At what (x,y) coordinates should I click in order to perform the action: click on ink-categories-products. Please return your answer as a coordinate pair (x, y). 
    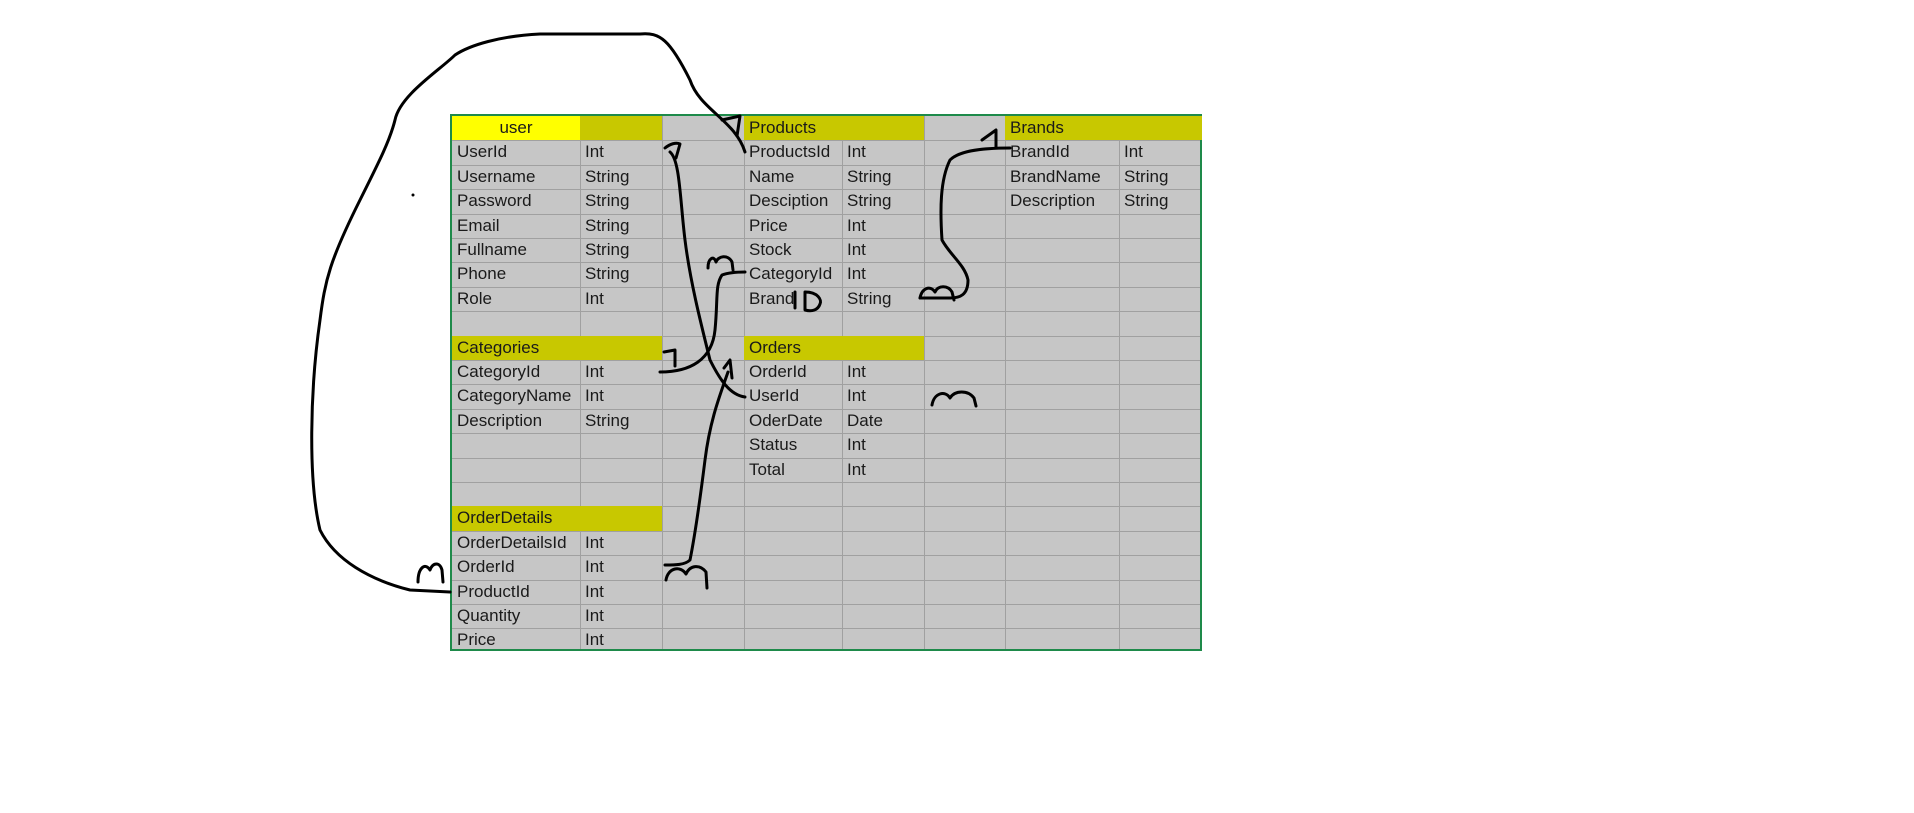
    Looking at the image, I should click on (702, 322).